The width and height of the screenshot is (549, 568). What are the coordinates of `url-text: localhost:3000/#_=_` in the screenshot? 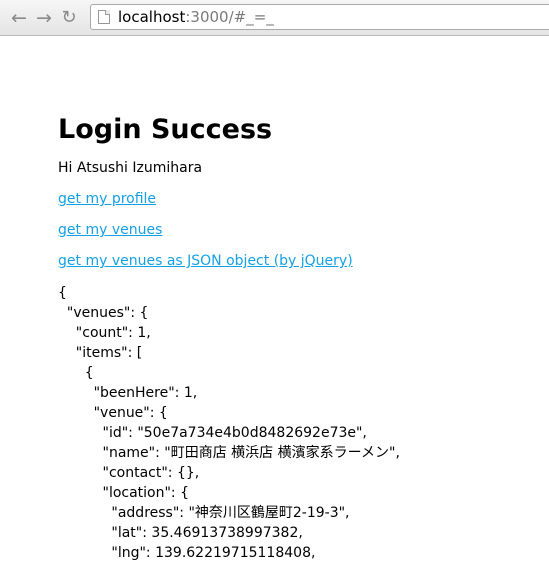 It's located at (196, 17).